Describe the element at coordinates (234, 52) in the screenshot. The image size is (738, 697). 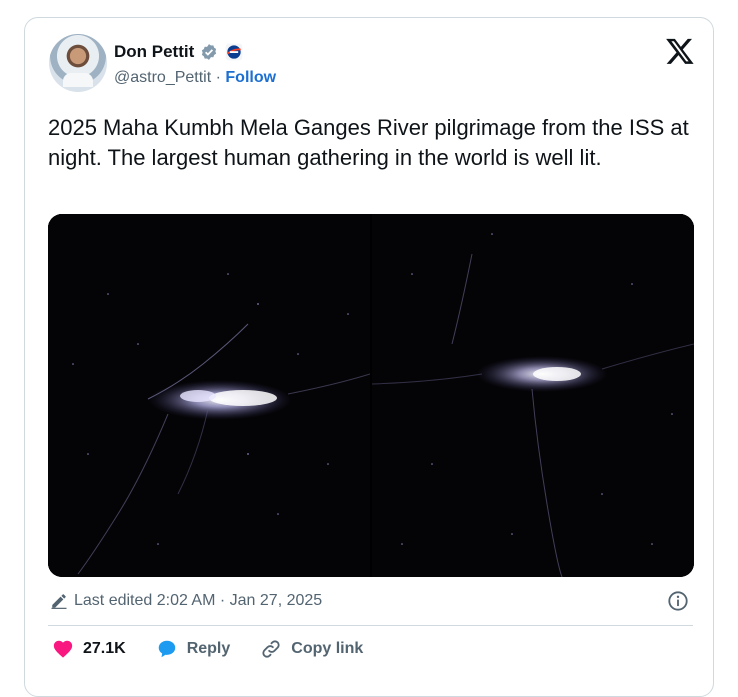
I see `nasa-logo-icon` at that location.